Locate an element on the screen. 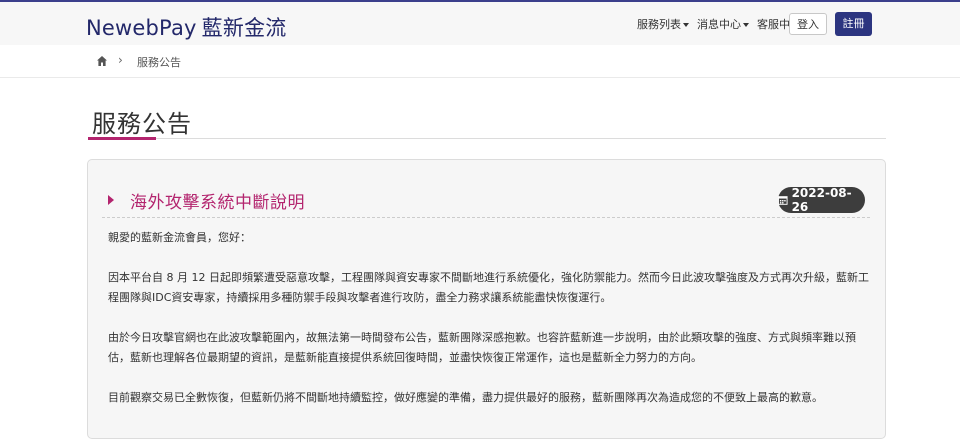 Image resolution: width=960 pixels, height=439 pixels. site-header: NewebPay 藍新金流 服務列表 消息中心 客服中心 登入 註冊 is located at coordinates (480, 23).